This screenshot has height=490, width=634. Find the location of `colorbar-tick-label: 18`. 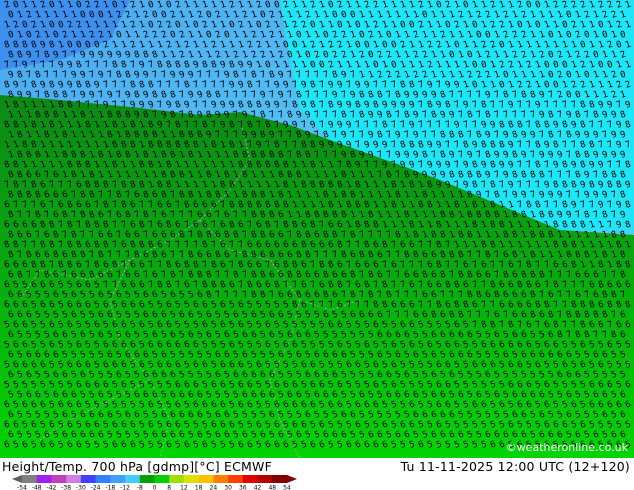

colorbar-tick-label: 18 is located at coordinates (199, 487).